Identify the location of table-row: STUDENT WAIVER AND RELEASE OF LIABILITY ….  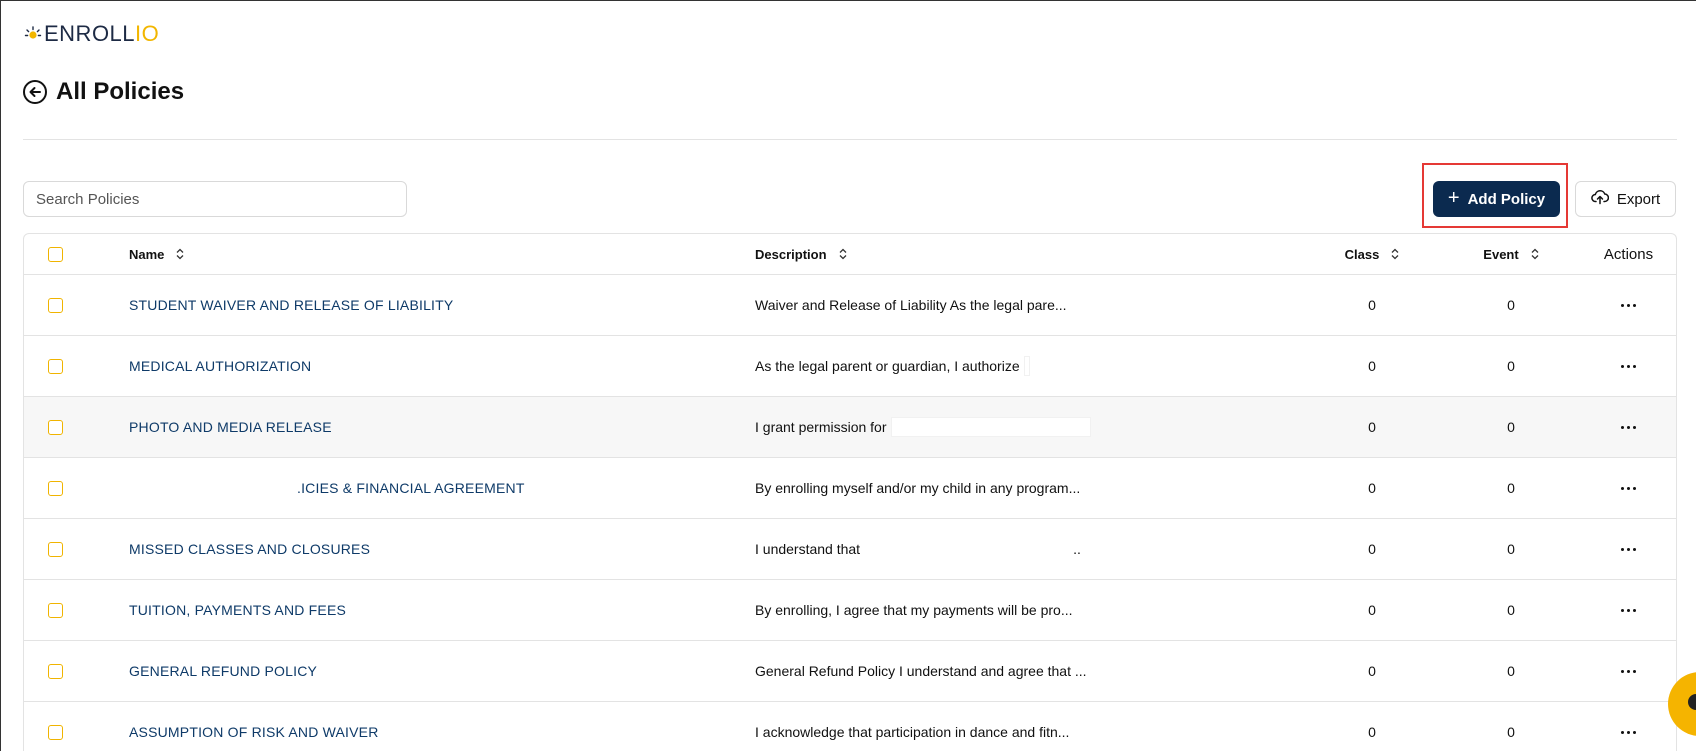
(850, 305).